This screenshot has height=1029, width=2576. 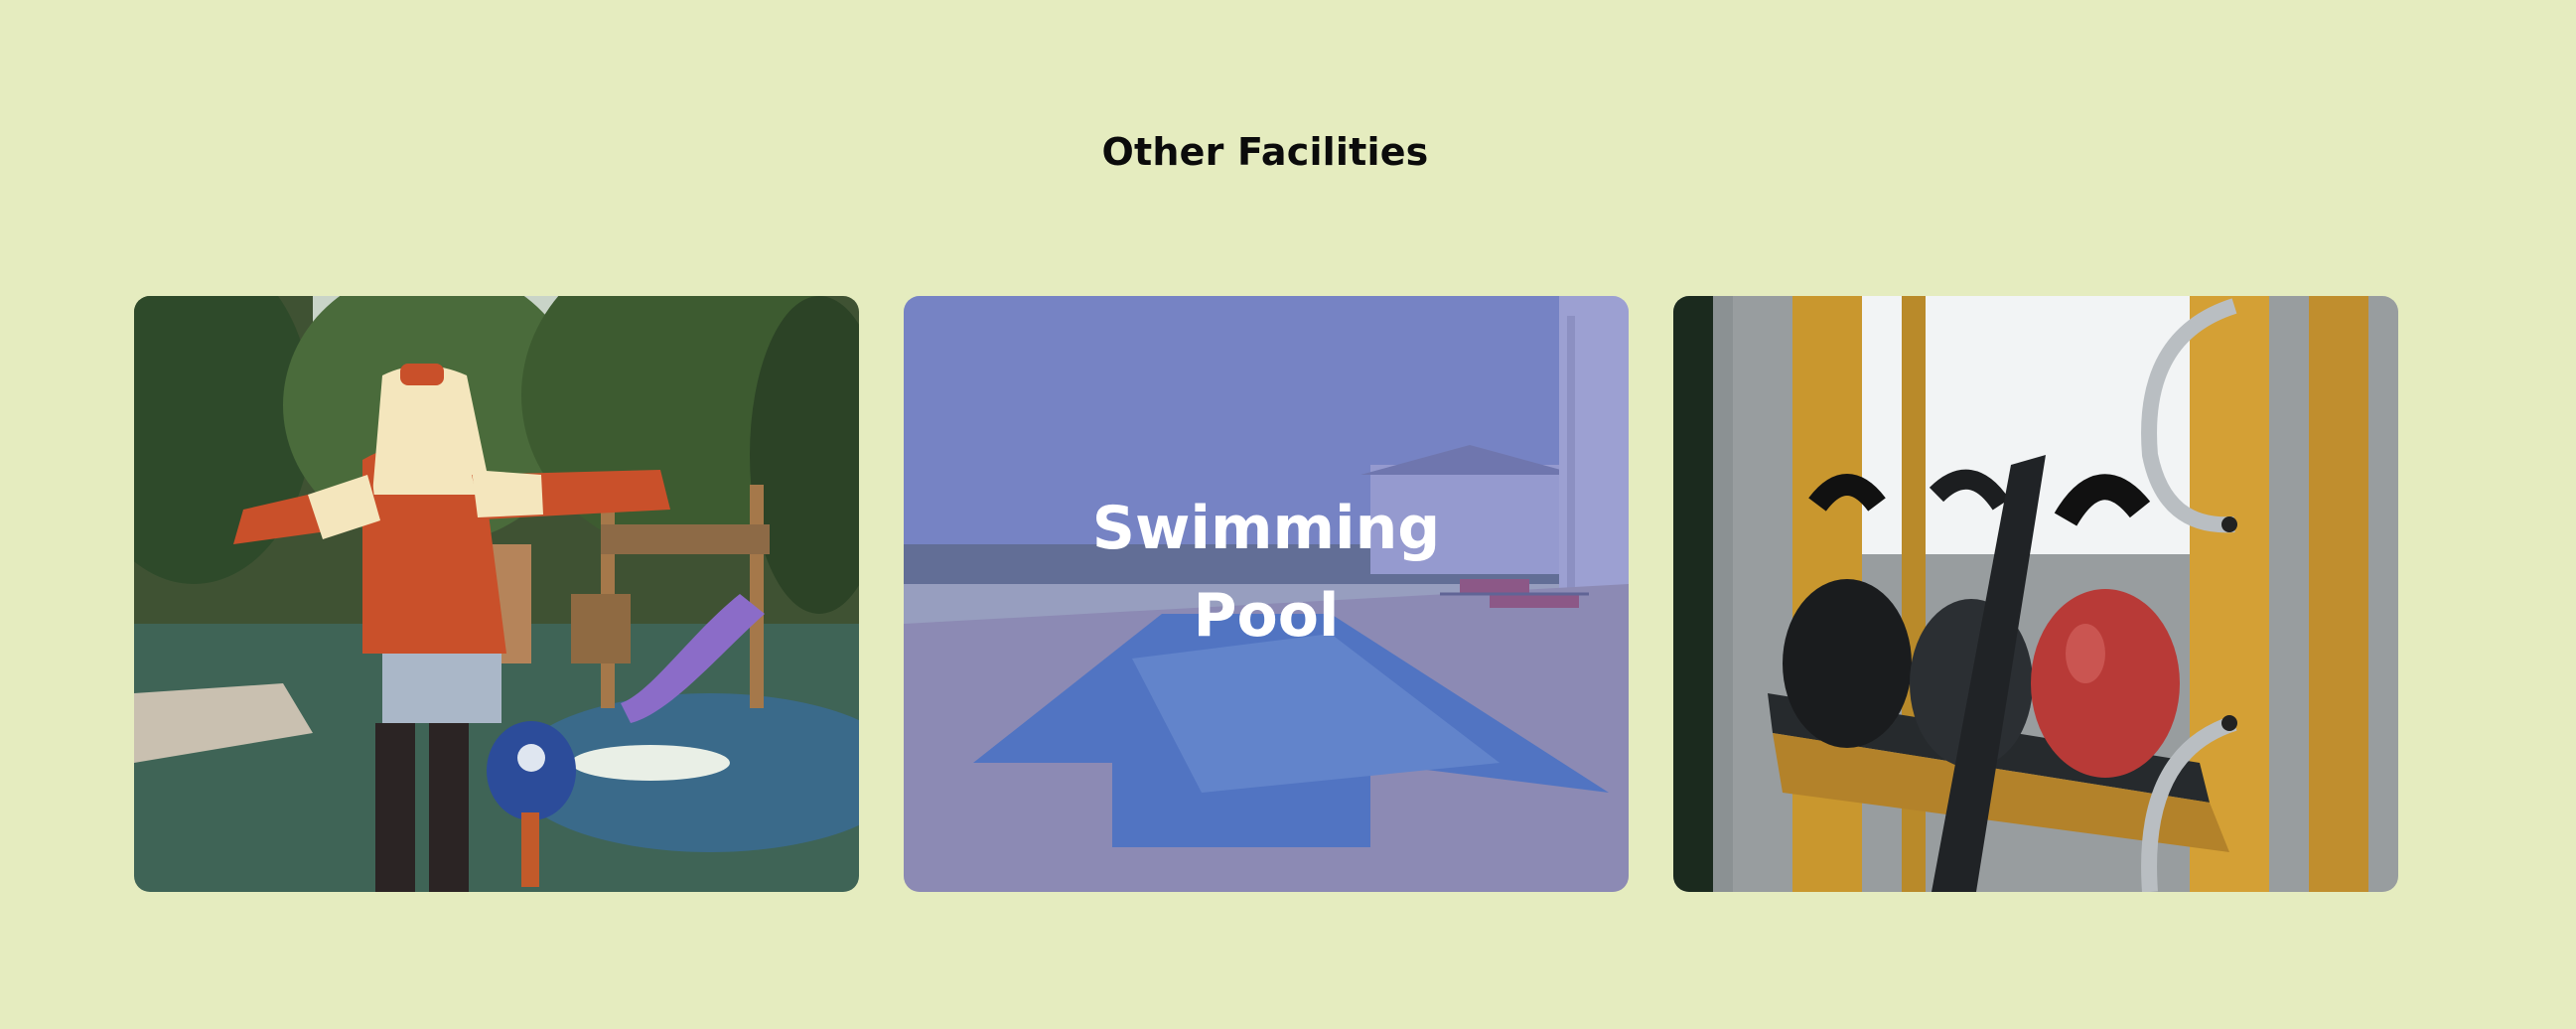 I want to click on swimming-pool-label-line-2: Pool, so click(x=1267, y=616).